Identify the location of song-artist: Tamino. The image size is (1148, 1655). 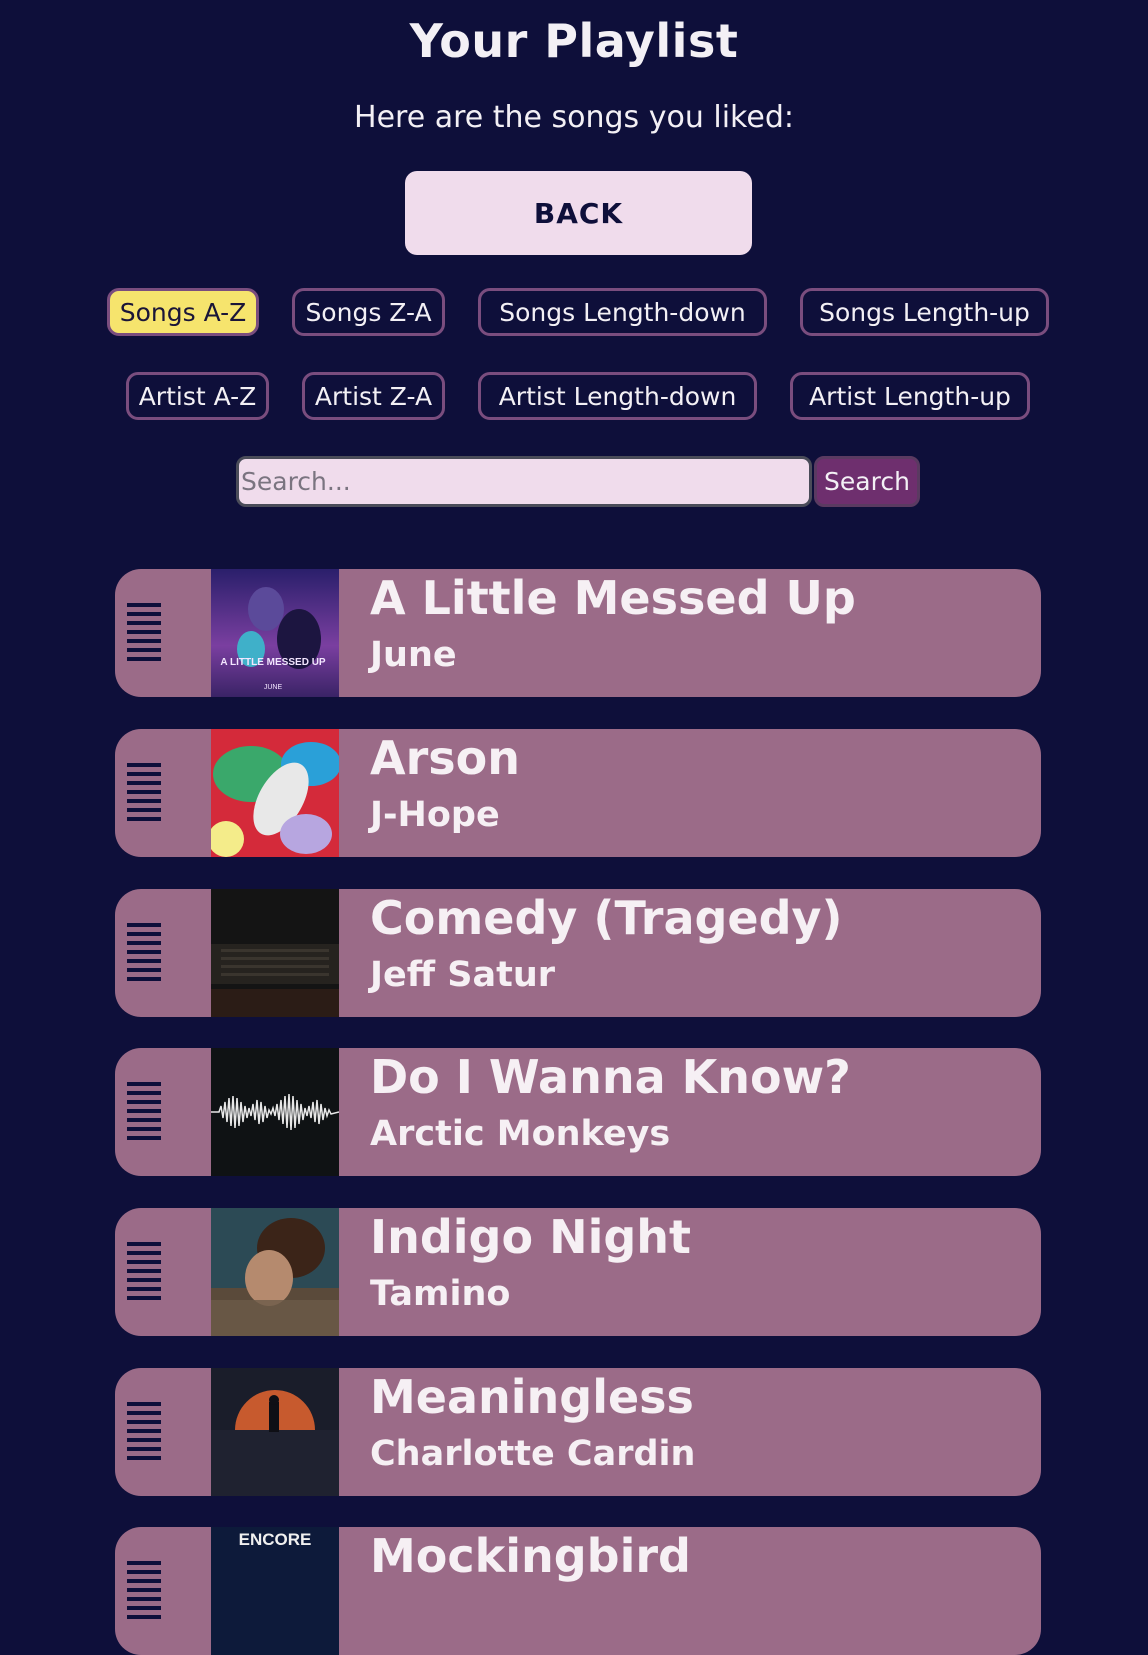
(440, 1294).